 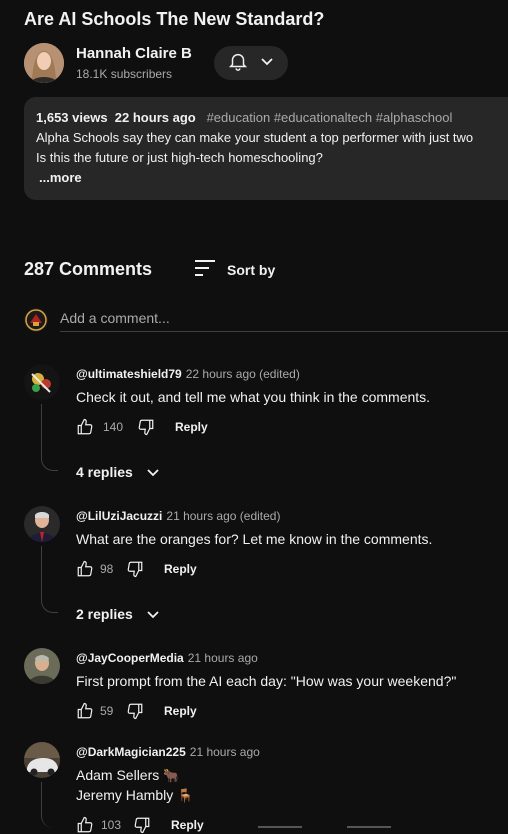 I want to click on chair-emoji: 🪑, so click(x=185, y=795).